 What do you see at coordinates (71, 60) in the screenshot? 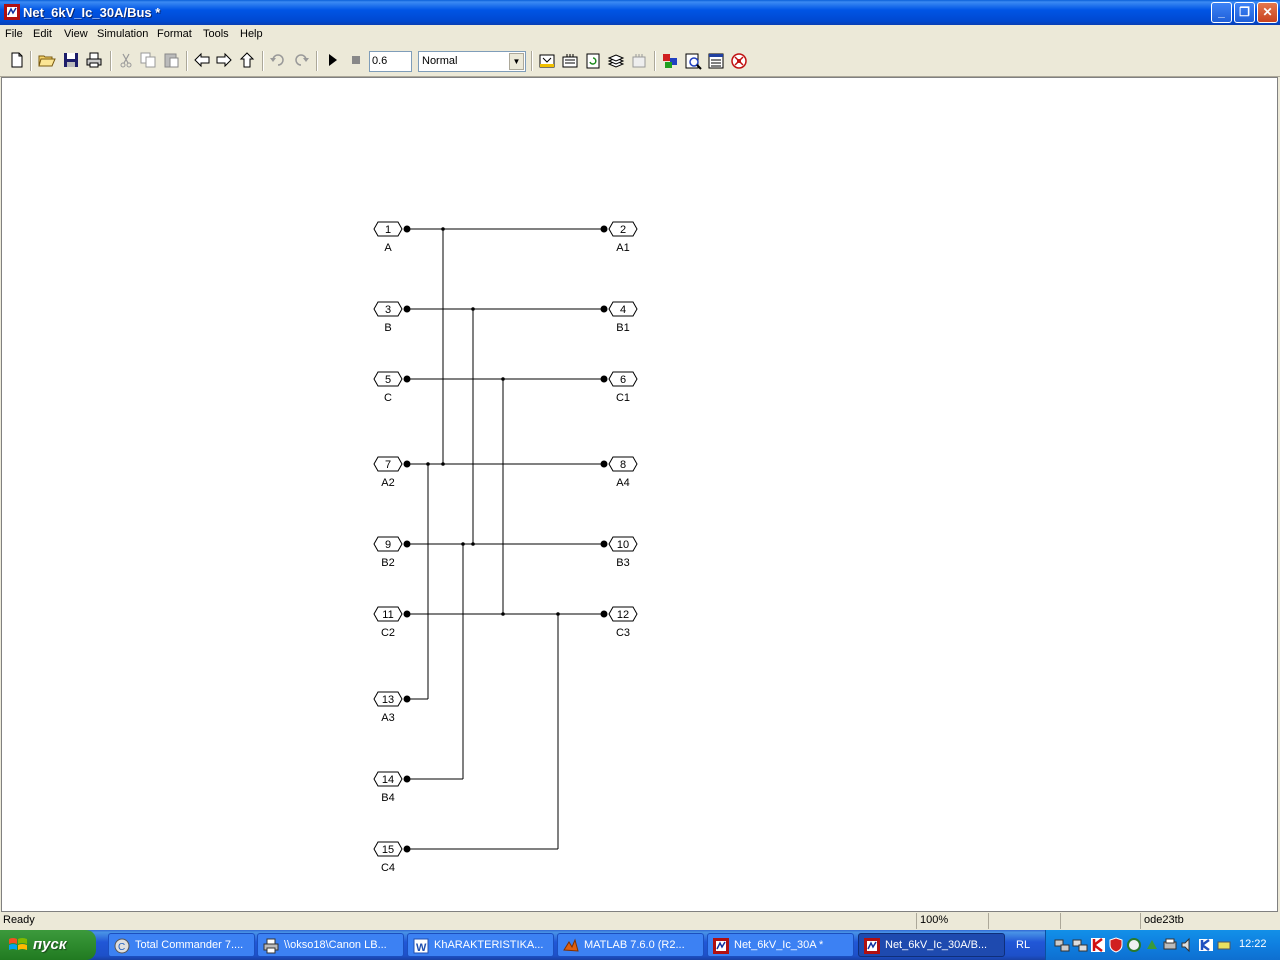
I see `save-icon` at bounding box center [71, 60].